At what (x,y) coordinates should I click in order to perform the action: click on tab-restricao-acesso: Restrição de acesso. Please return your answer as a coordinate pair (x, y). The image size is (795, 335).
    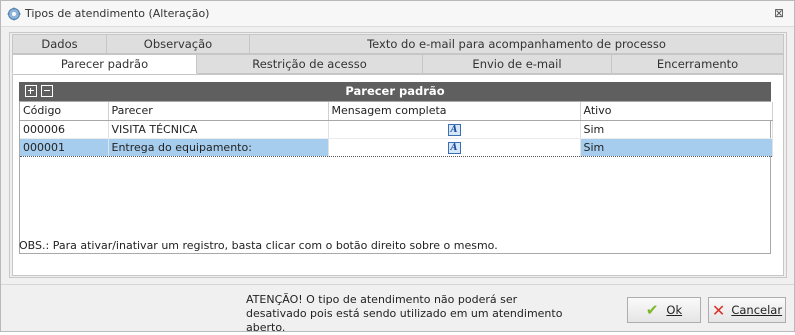
    Looking at the image, I should click on (310, 64).